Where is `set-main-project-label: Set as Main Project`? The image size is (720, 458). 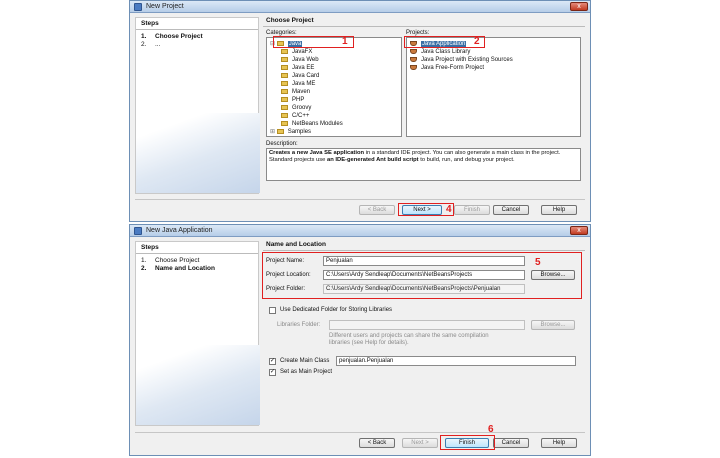 set-main-project-label: Set as Main Project is located at coordinates (306, 372).